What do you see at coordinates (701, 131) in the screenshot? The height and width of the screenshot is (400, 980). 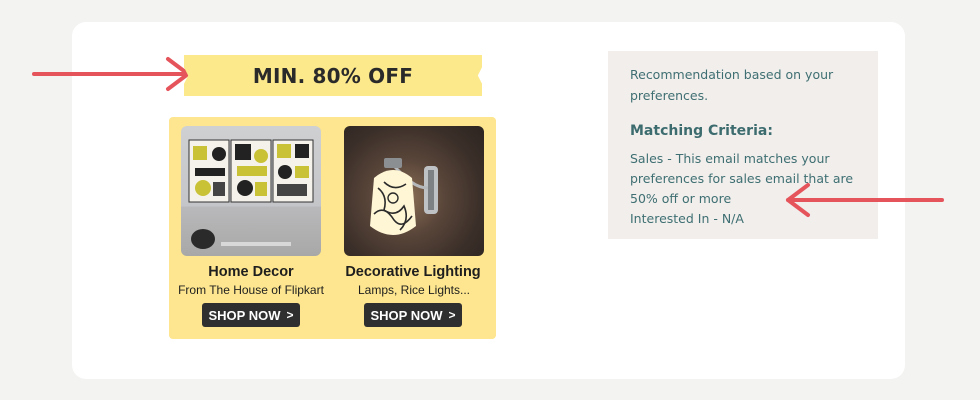 I see `matching-criteria-heading: Matching Criteria:` at bounding box center [701, 131].